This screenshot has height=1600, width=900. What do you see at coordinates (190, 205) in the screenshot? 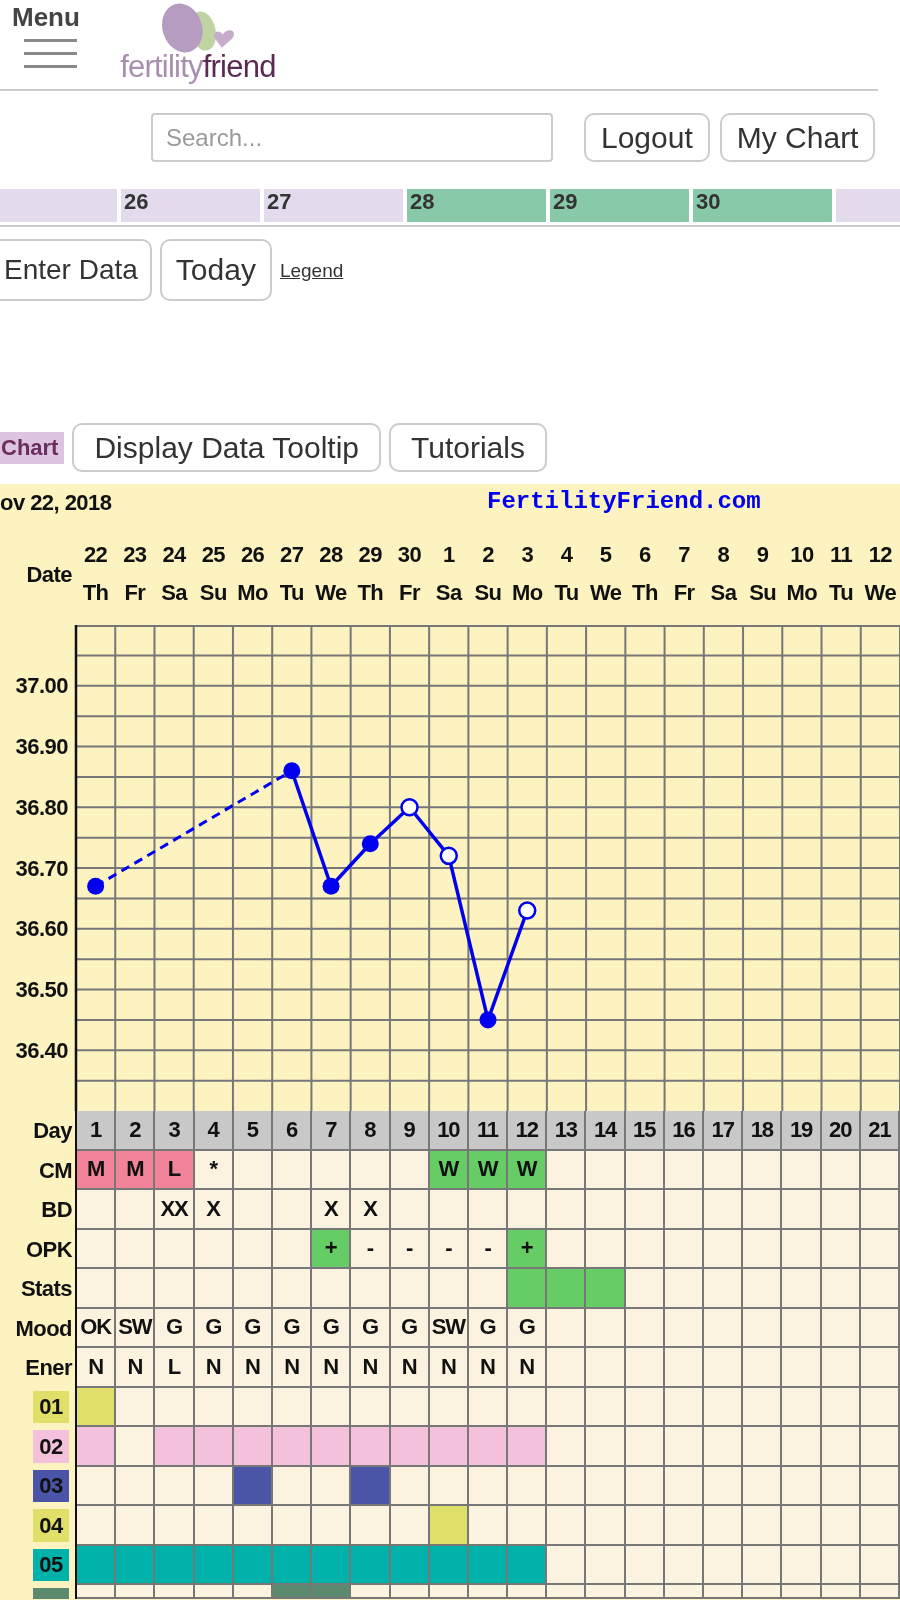
I see `calendar-day: 26` at bounding box center [190, 205].